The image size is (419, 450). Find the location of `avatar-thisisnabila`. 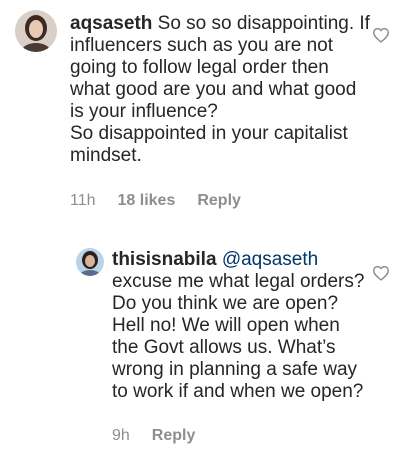

avatar-thisisnabila is located at coordinates (90, 262).